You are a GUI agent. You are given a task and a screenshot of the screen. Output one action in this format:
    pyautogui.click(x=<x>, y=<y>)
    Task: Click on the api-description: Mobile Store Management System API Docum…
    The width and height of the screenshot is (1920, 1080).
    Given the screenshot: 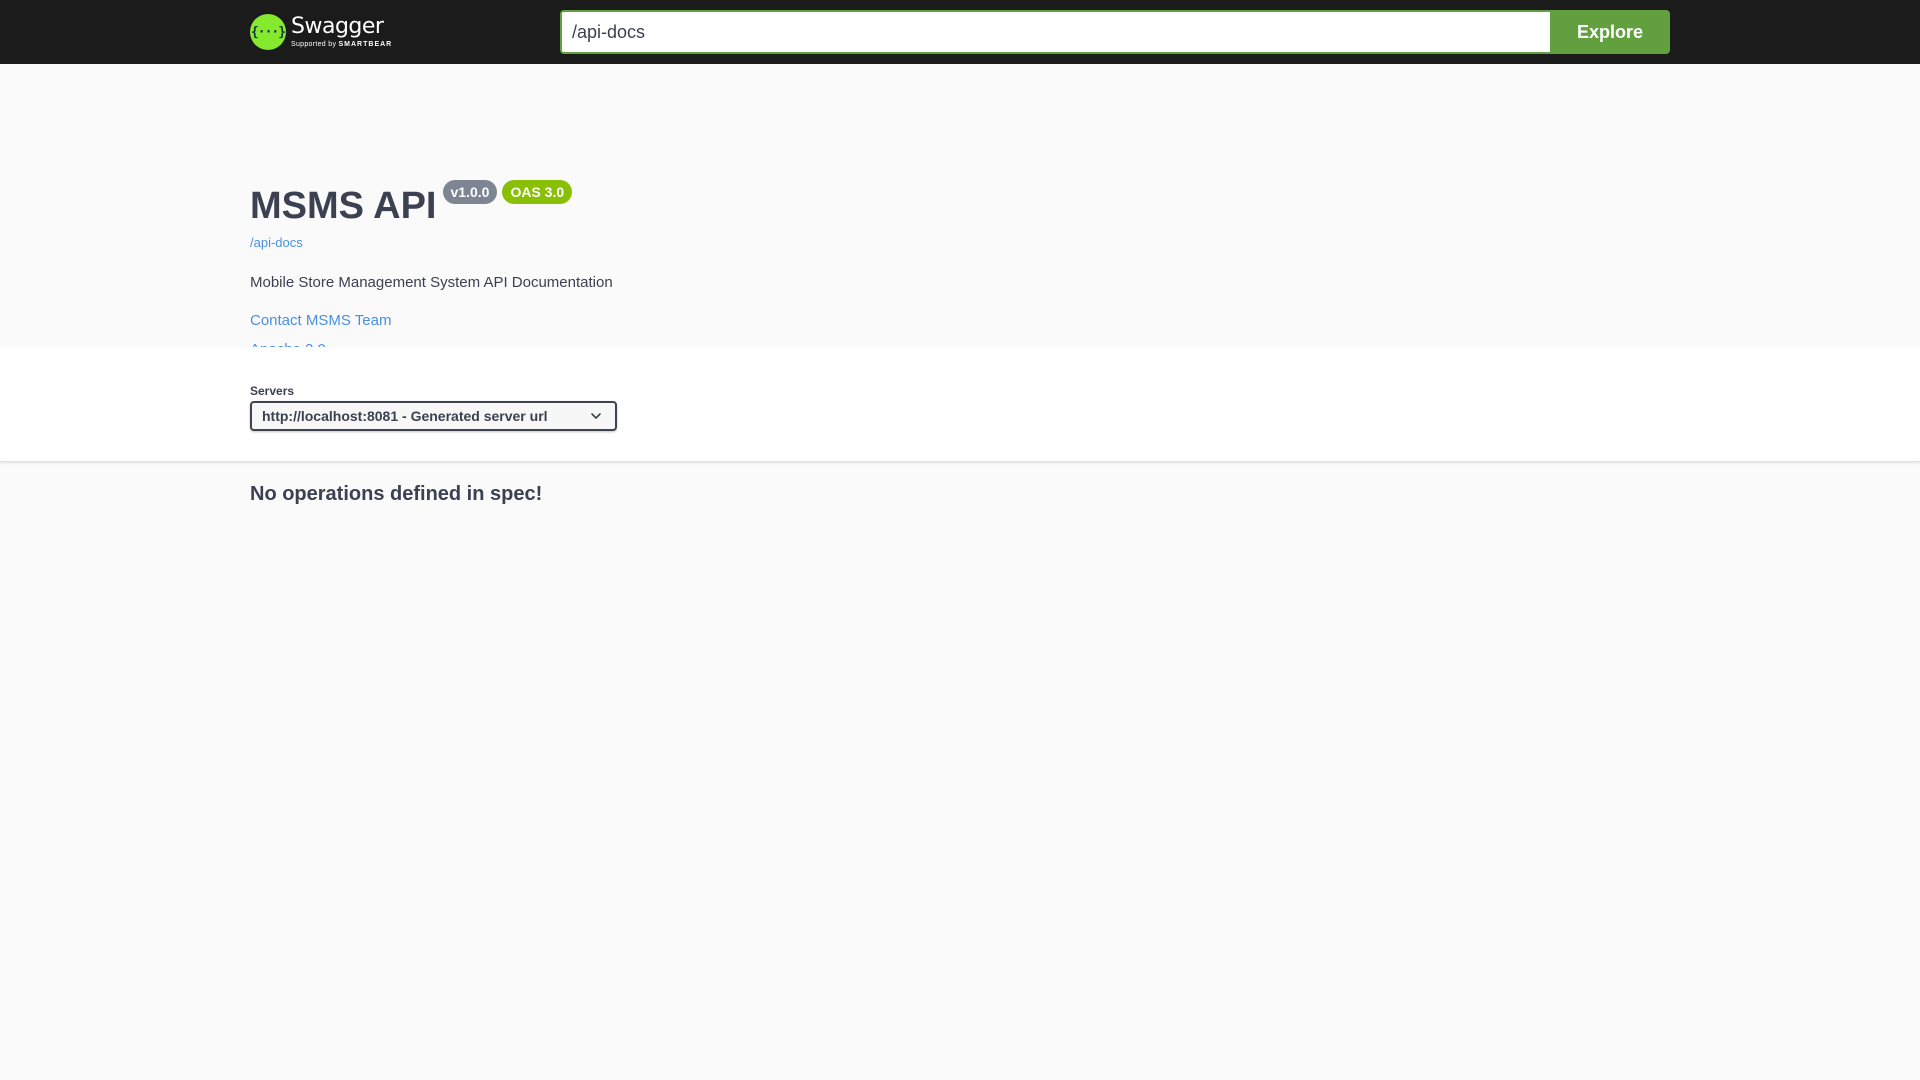 What is the action you would take?
    pyautogui.click(x=431, y=282)
    